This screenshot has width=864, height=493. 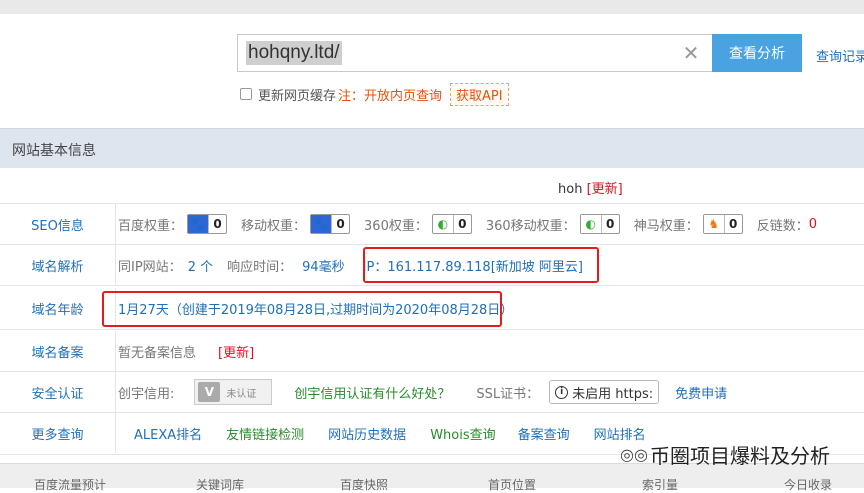 I want to click on close-icon: ✕, so click(x=691, y=53).